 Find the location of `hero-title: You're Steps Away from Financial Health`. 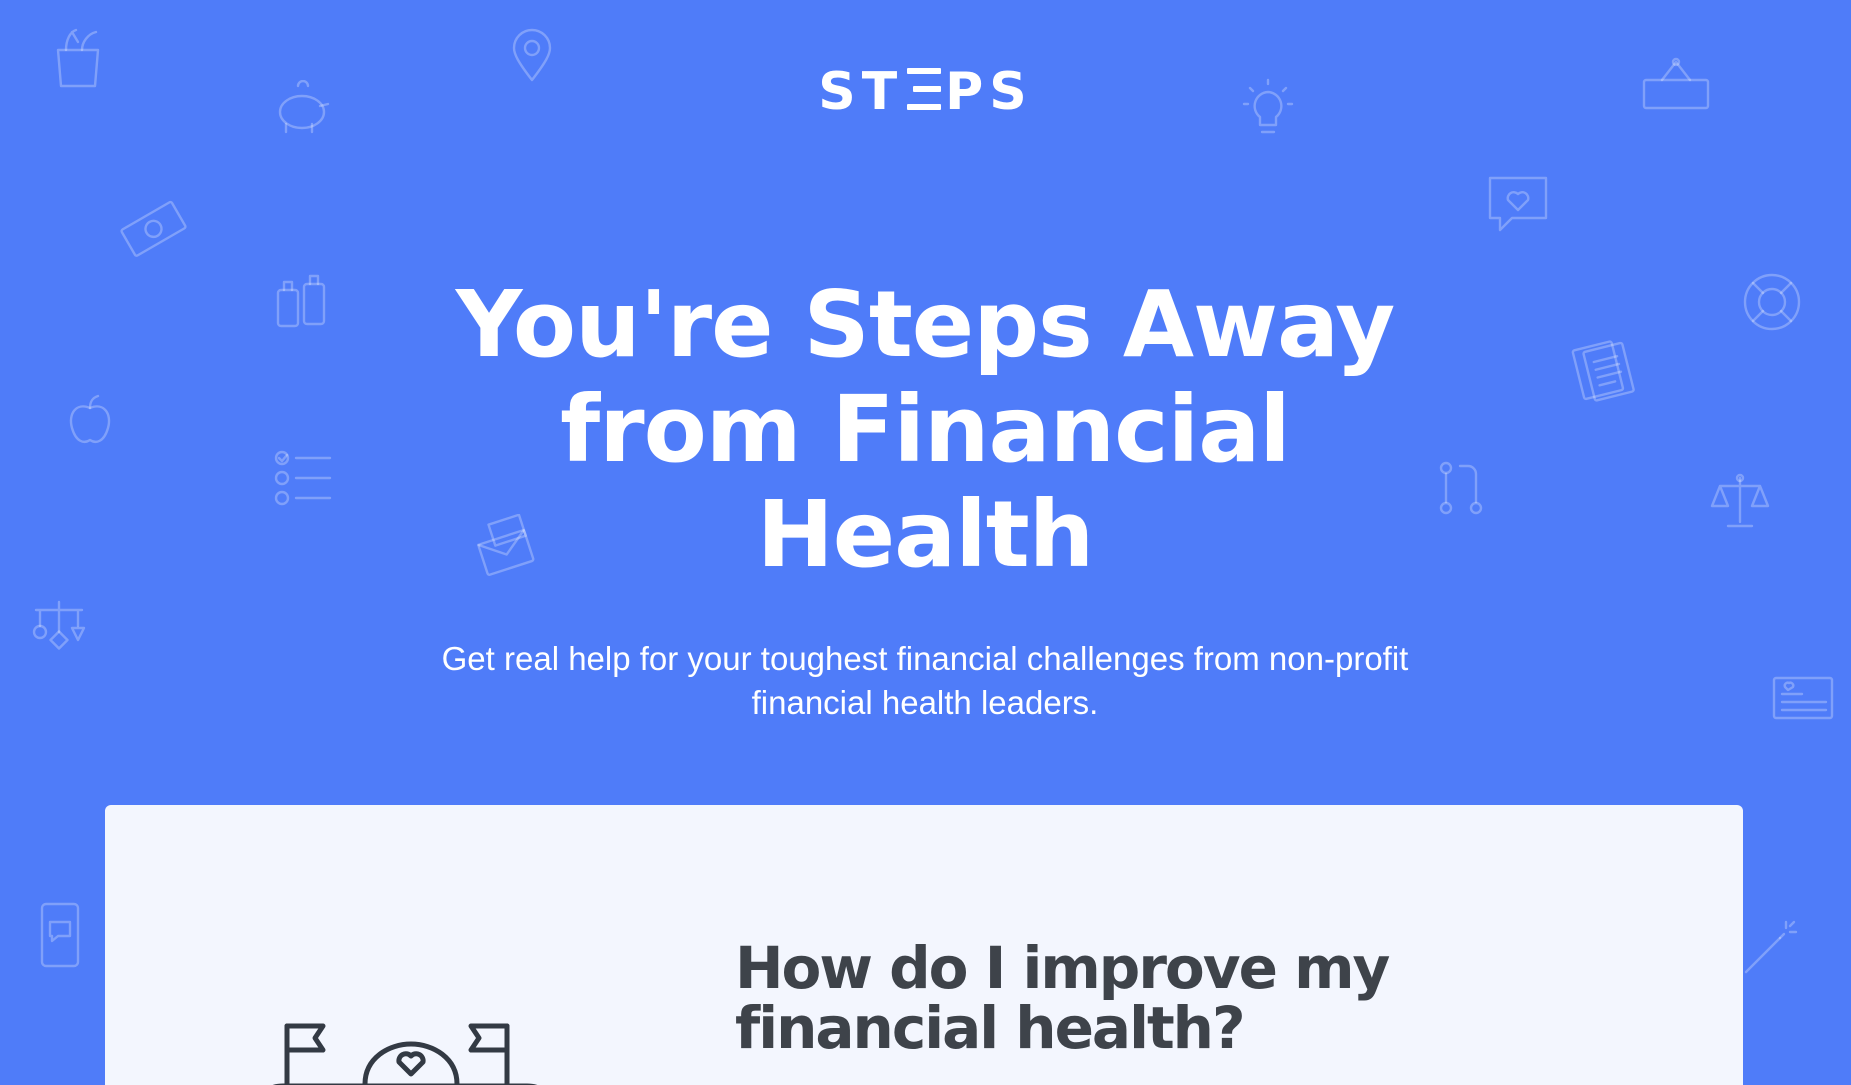

hero-title: You're Steps Away from Financial Health is located at coordinates (925, 429).